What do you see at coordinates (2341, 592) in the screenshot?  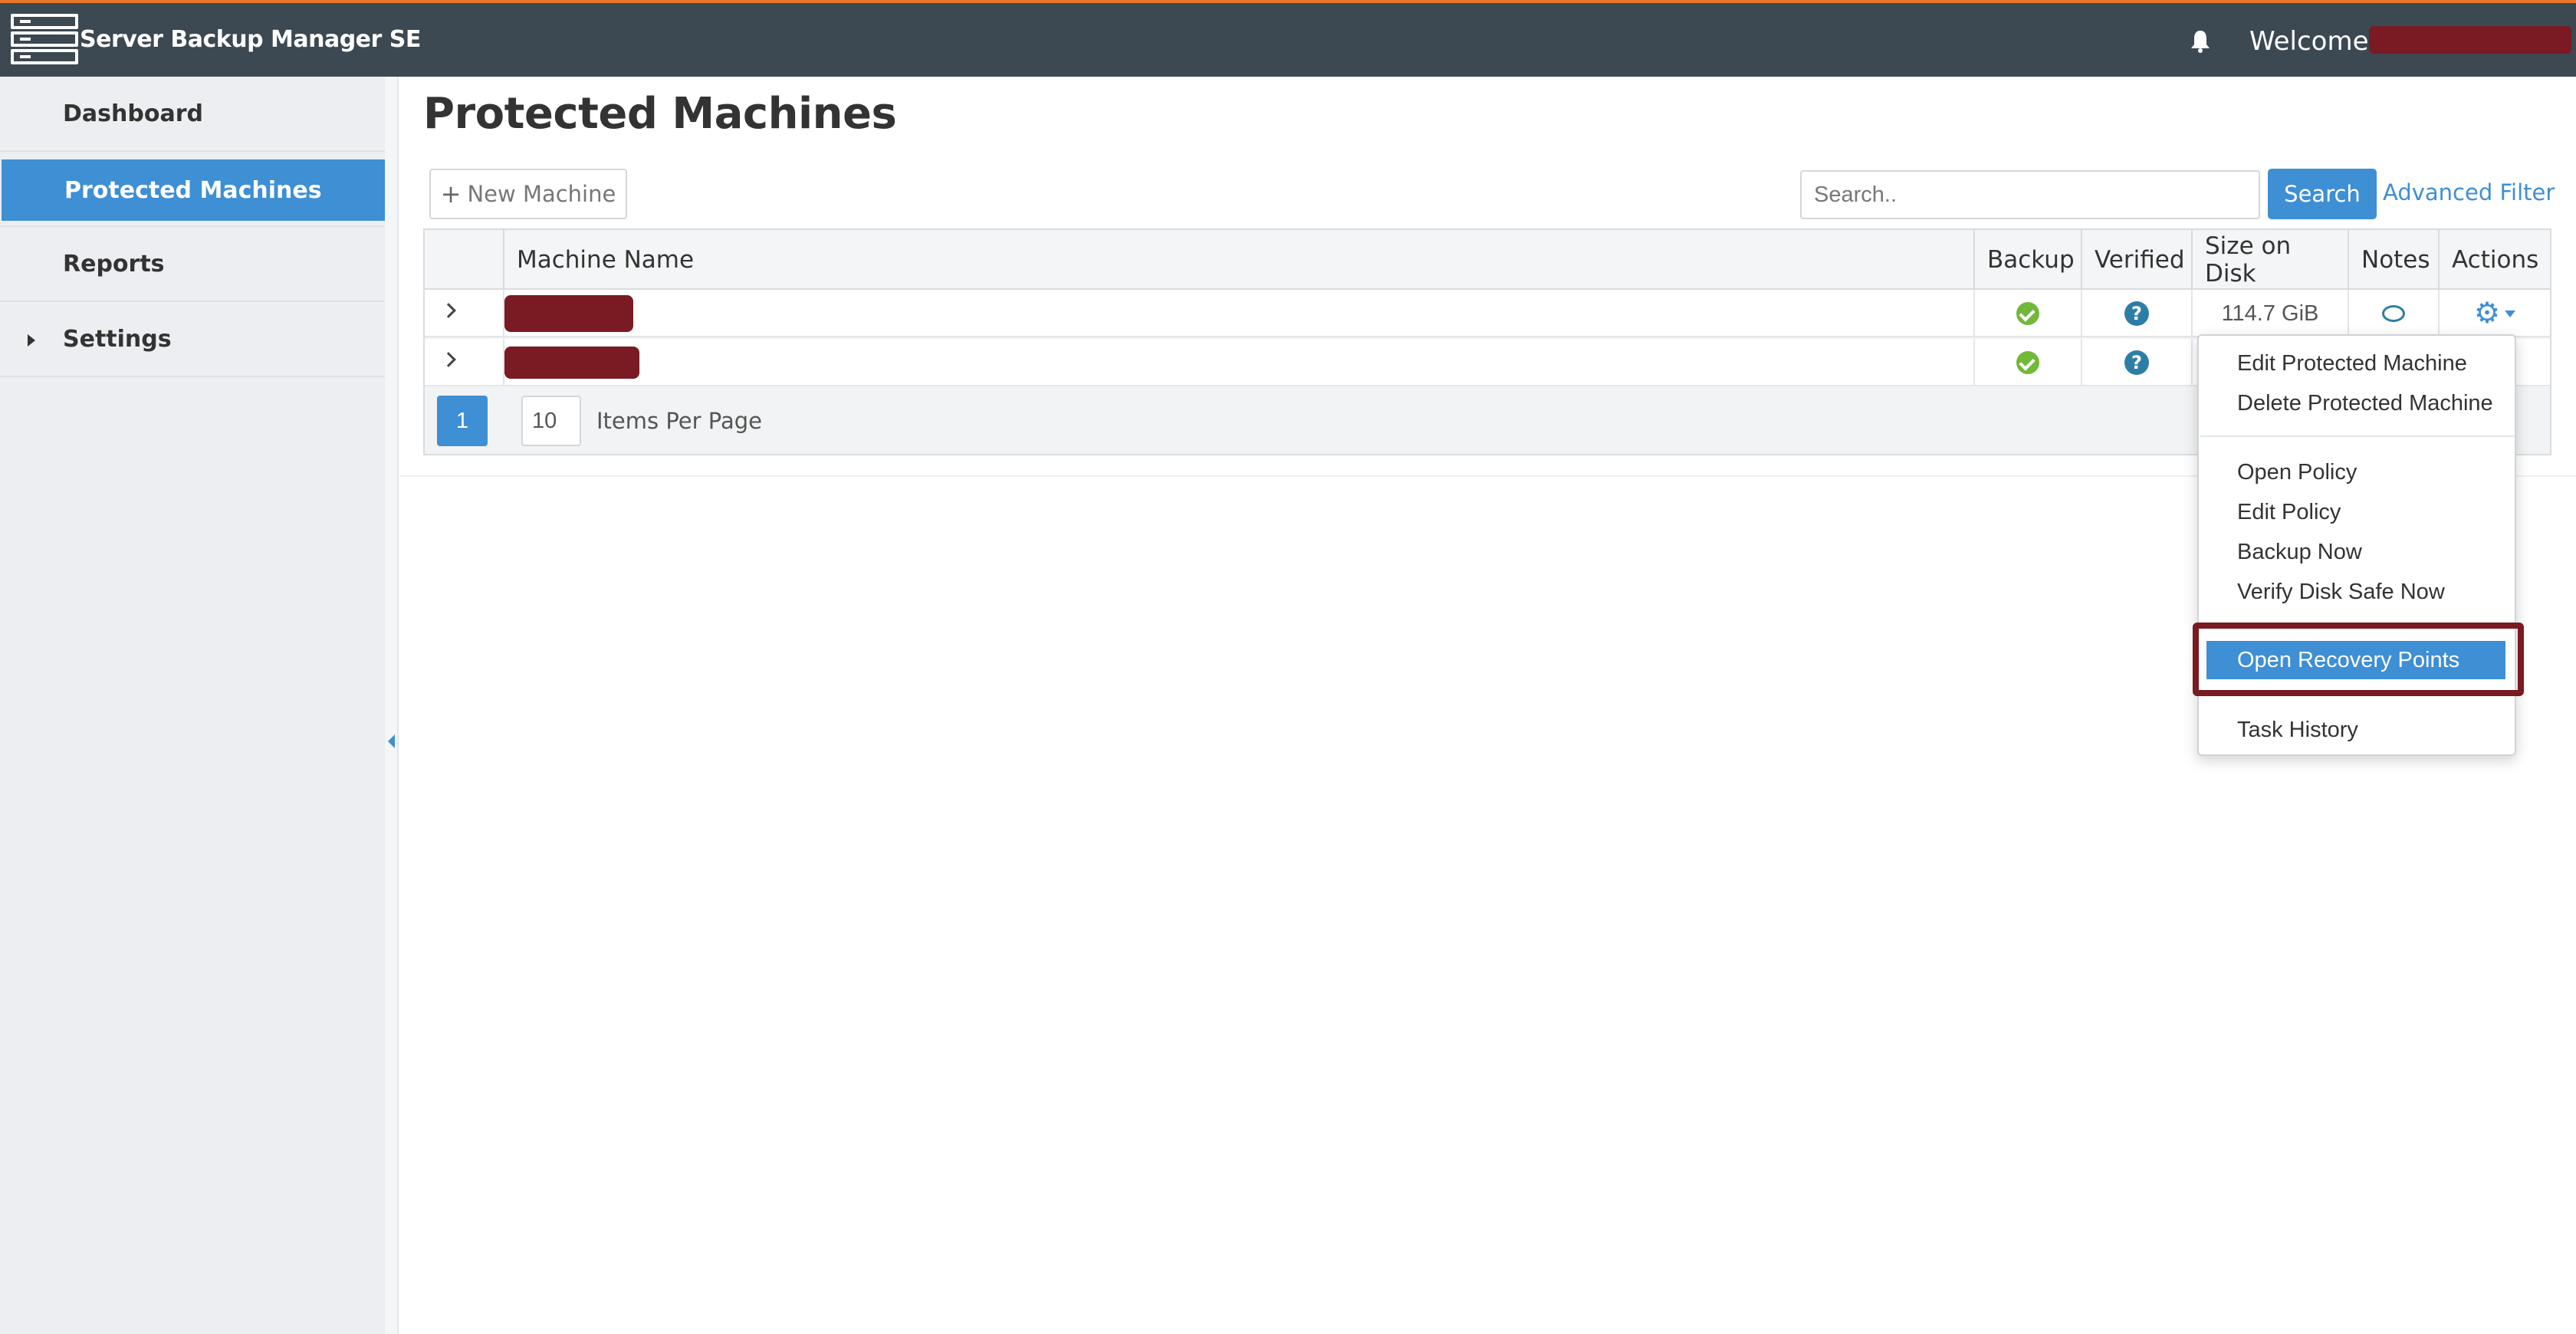 I see `menu-item-verify-disk-safe-now: Verify Disk Safe Now` at bounding box center [2341, 592].